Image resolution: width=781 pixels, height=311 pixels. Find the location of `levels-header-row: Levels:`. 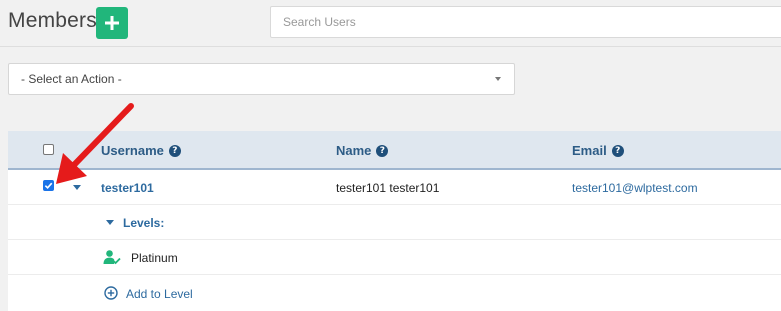

levels-header-row: Levels: is located at coordinates (394, 222).